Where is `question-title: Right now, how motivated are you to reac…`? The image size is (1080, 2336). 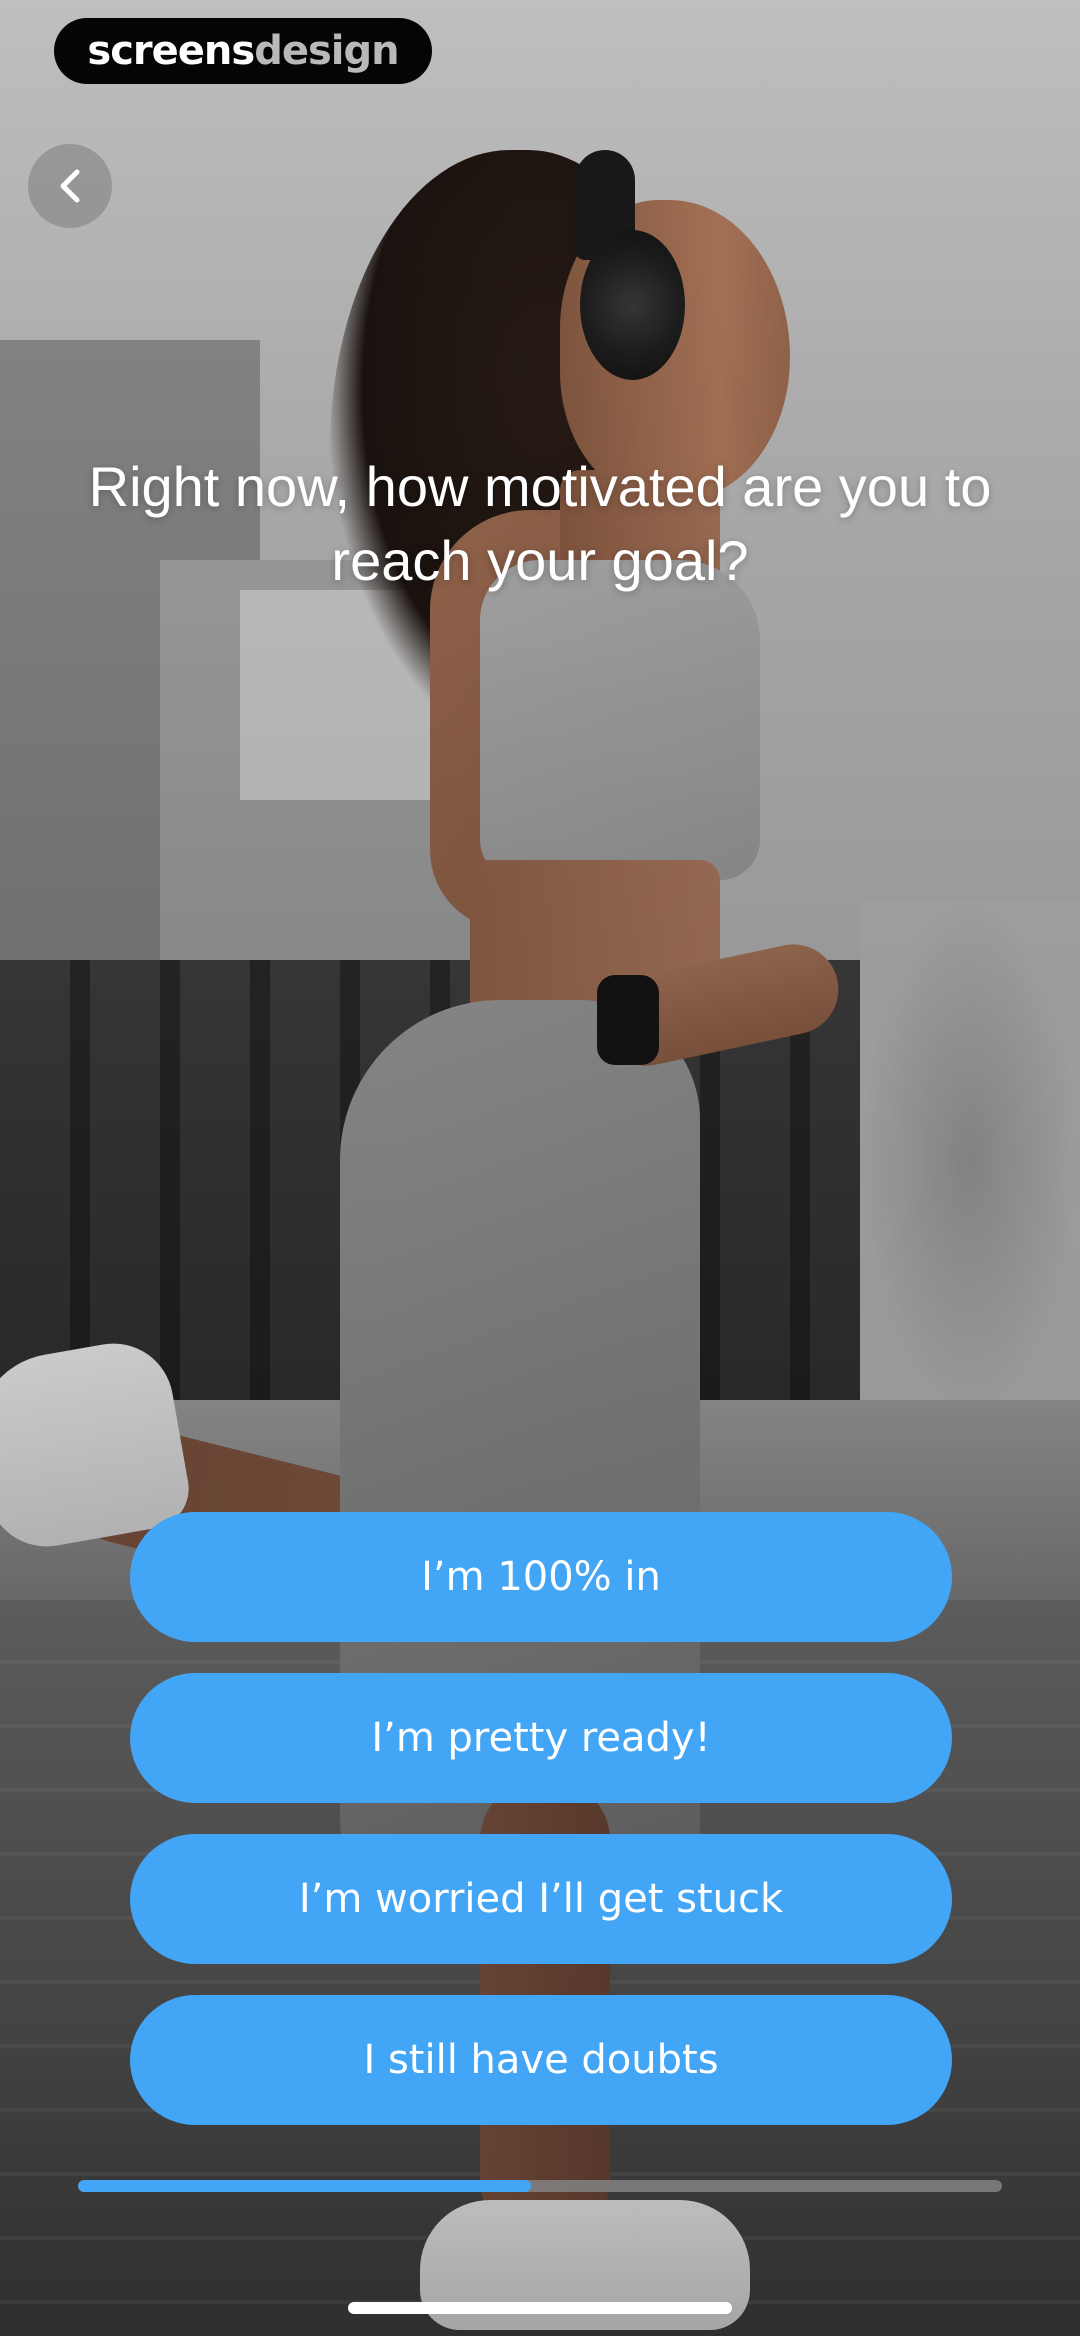 question-title: Right now, how motivated are you to reac… is located at coordinates (540, 523).